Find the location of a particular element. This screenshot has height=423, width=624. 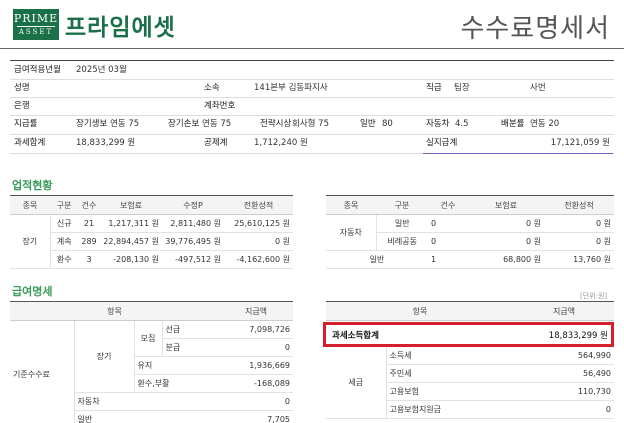

table-cell: 자동차 is located at coordinates (146, 401).